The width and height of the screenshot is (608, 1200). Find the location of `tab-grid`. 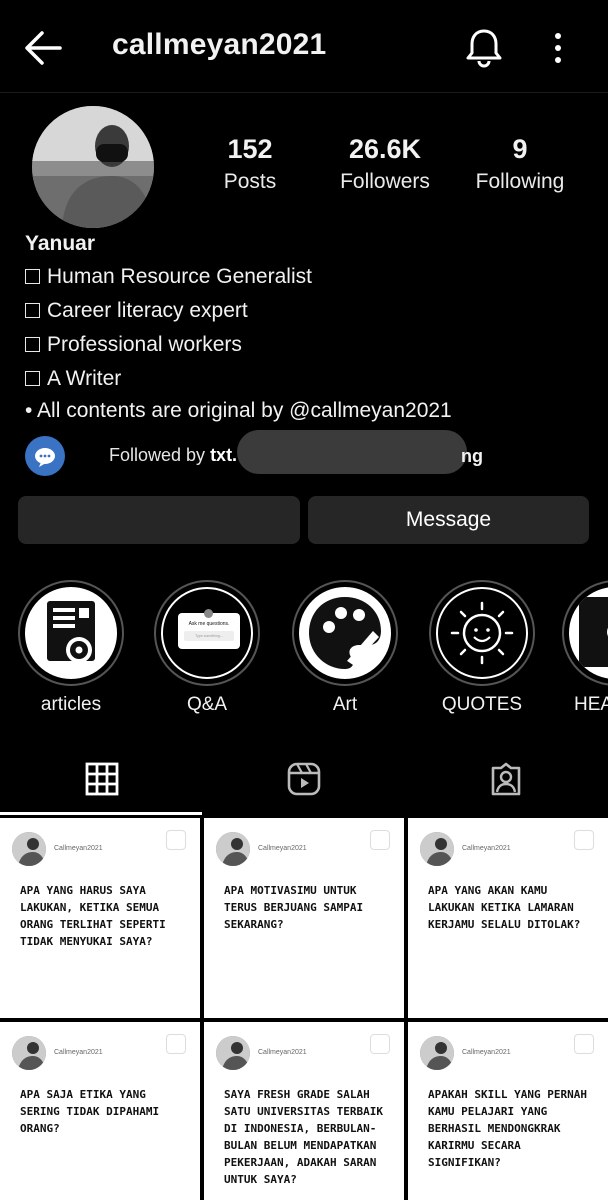

tab-grid is located at coordinates (101, 783).